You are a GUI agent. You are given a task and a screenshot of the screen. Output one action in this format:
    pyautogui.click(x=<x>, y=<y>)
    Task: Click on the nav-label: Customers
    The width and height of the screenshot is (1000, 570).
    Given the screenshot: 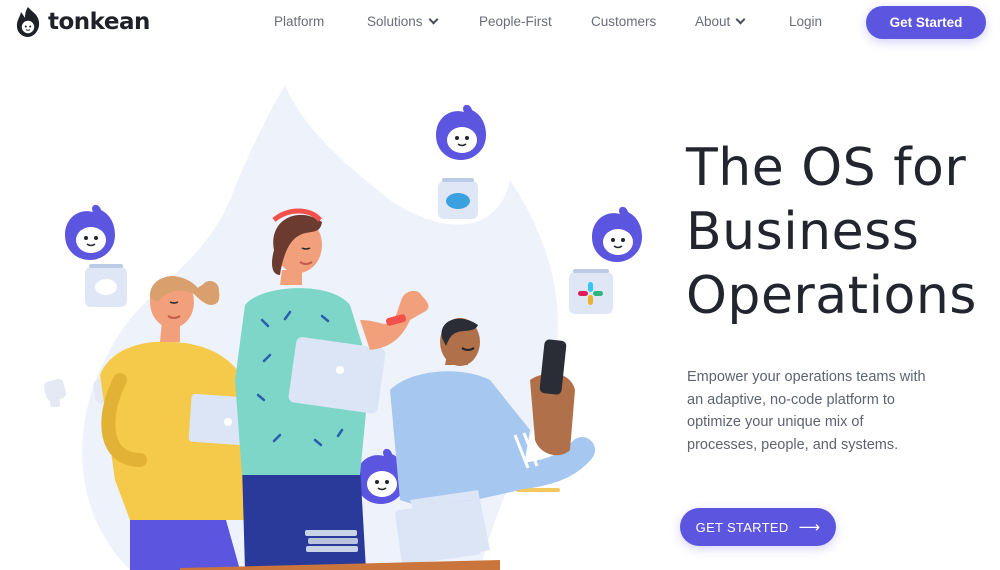 What is the action you would take?
    pyautogui.click(x=624, y=21)
    